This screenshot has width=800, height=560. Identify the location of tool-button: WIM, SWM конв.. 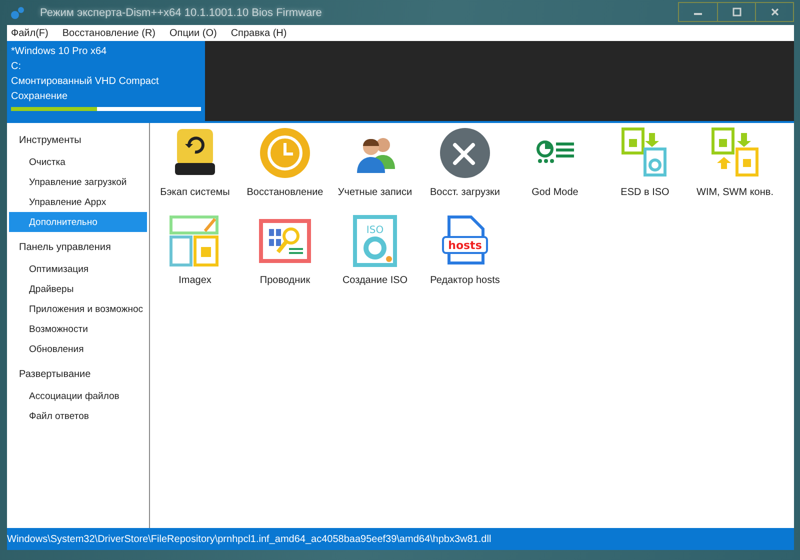
(735, 171).